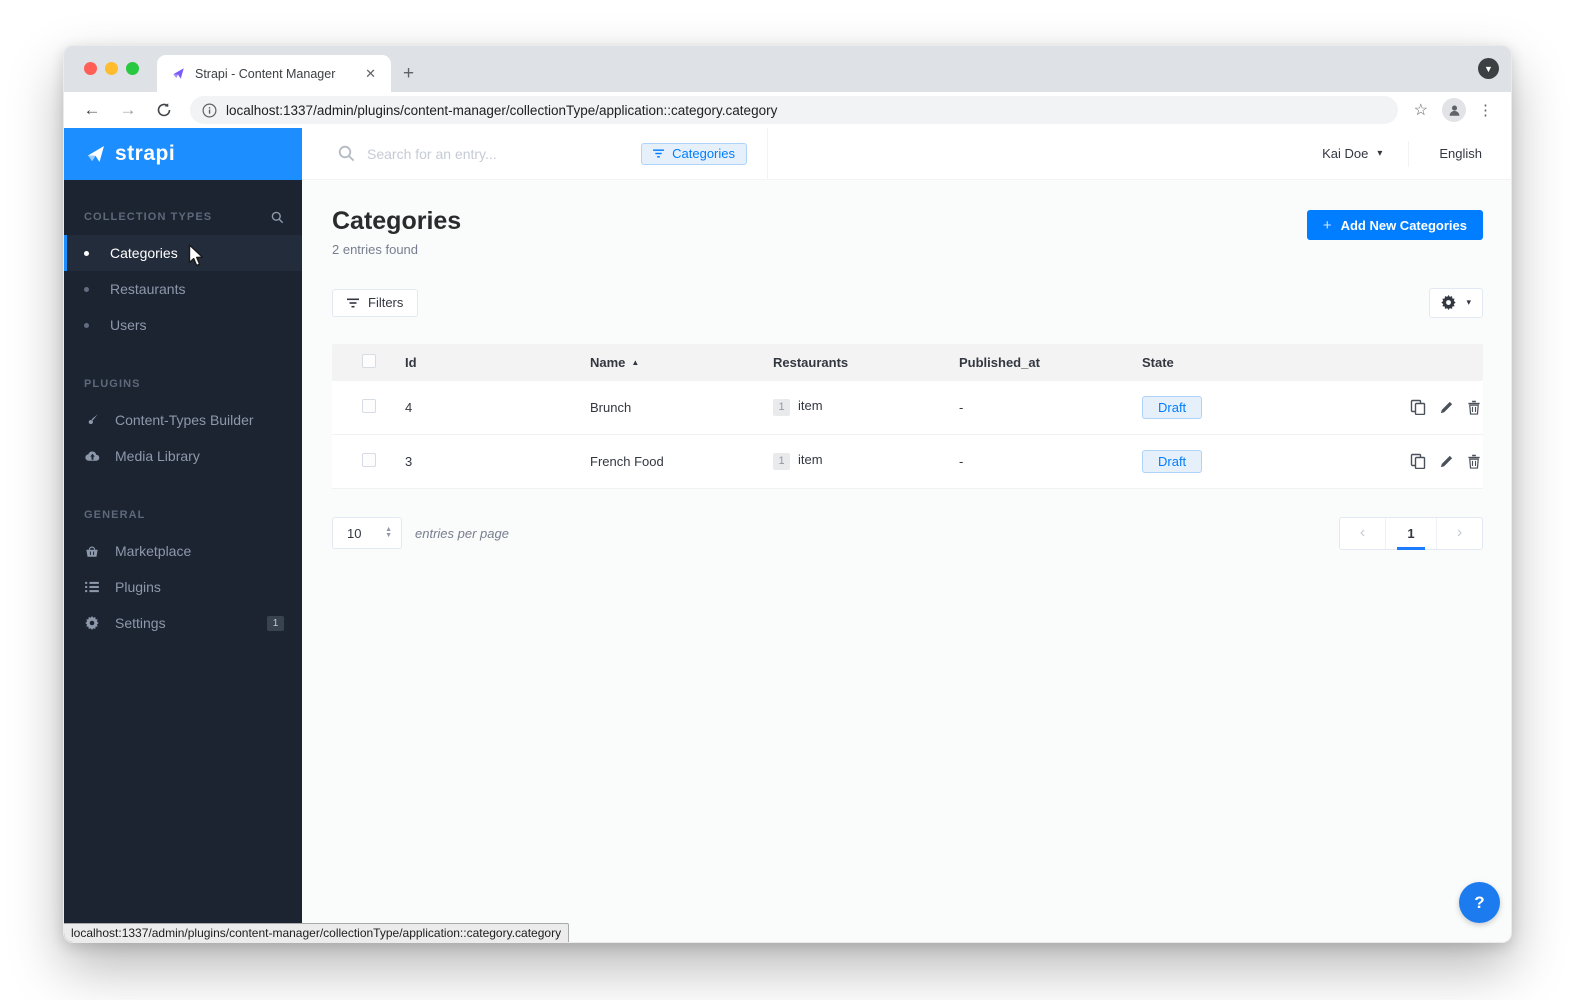 Image resolution: width=1580 pixels, height=1000 pixels. What do you see at coordinates (277, 217) in the screenshot?
I see `search-icon` at bounding box center [277, 217].